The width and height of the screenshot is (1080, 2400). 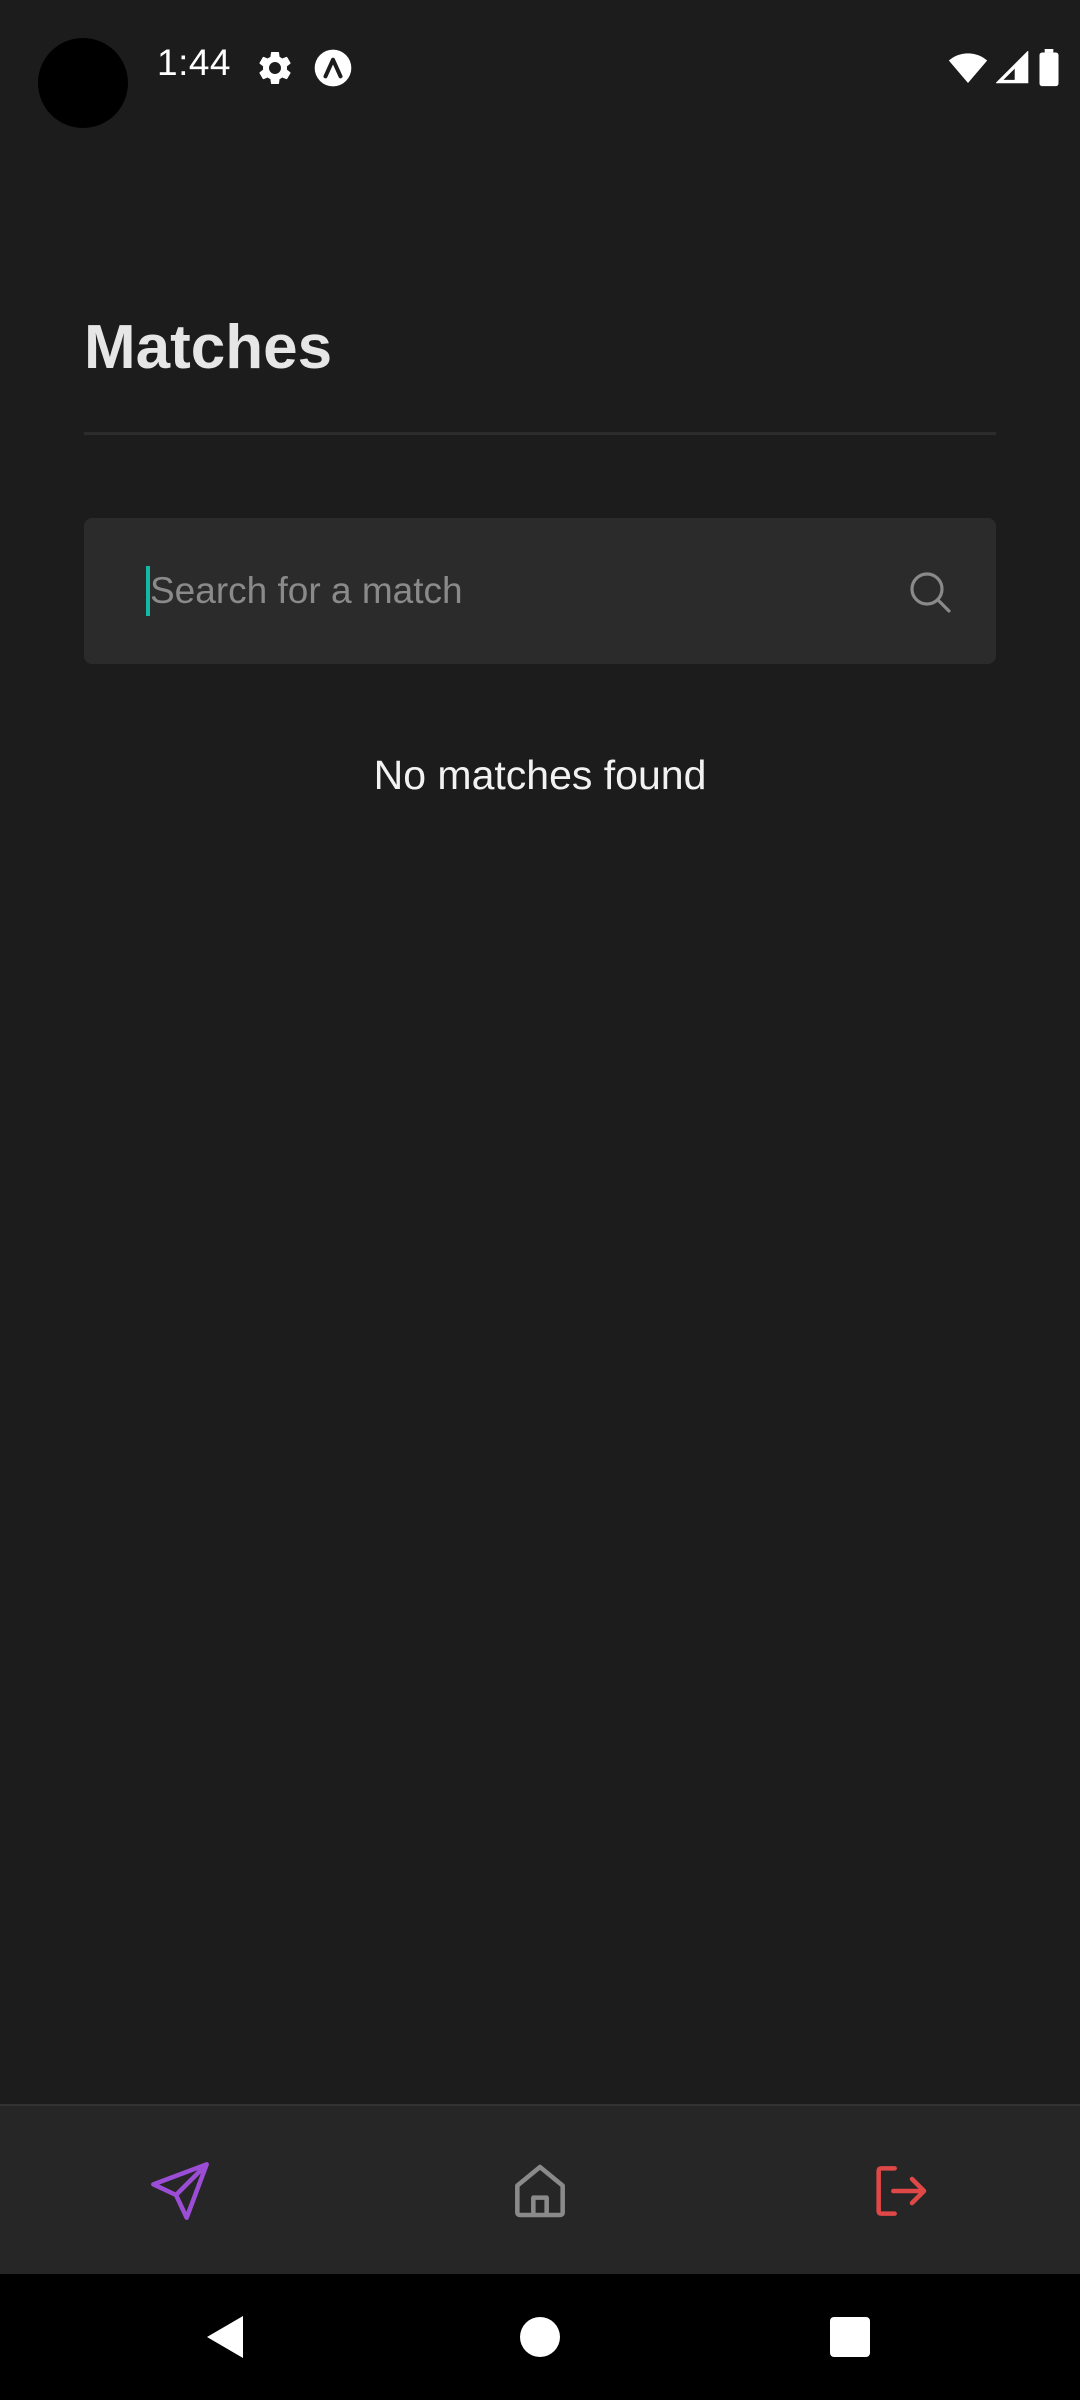 What do you see at coordinates (333, 68) in the screenshot?
I see `app-notification-icon` at bounding box center [333, 68].